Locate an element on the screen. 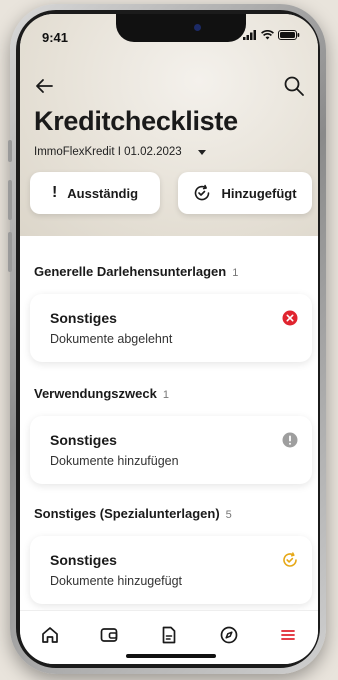 Image resolution: width=338 pixels, height=680 pixels. filter-added-label: Hinzugefügt is located at coordinates (259, 193).